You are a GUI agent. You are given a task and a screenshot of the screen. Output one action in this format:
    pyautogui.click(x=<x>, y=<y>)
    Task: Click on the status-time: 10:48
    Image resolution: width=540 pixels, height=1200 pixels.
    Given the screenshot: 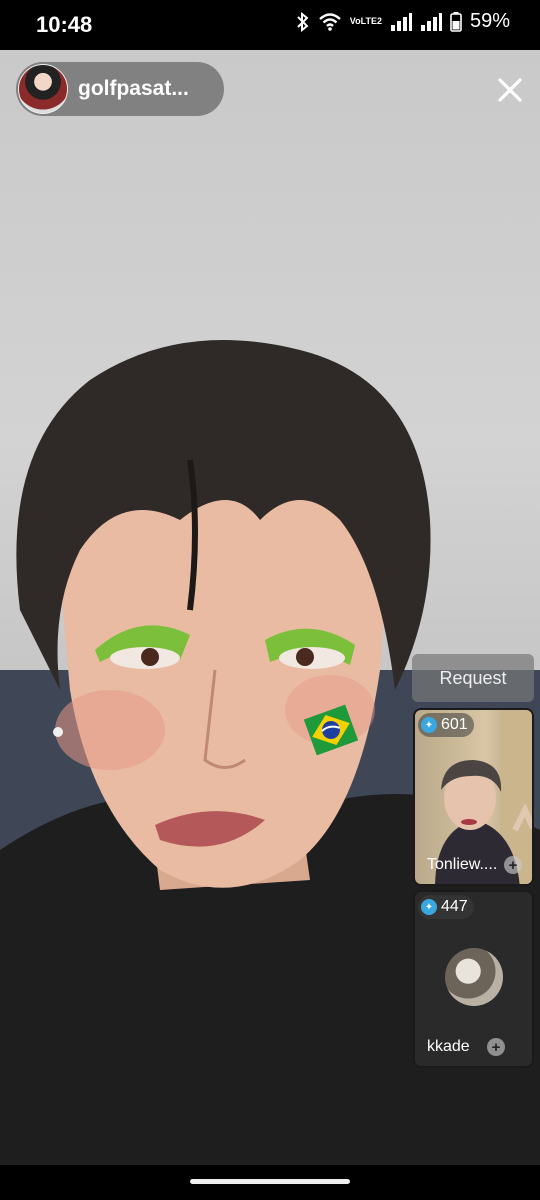 What is the action you would take?
    pyautogui.click(x=64, y=24)
    